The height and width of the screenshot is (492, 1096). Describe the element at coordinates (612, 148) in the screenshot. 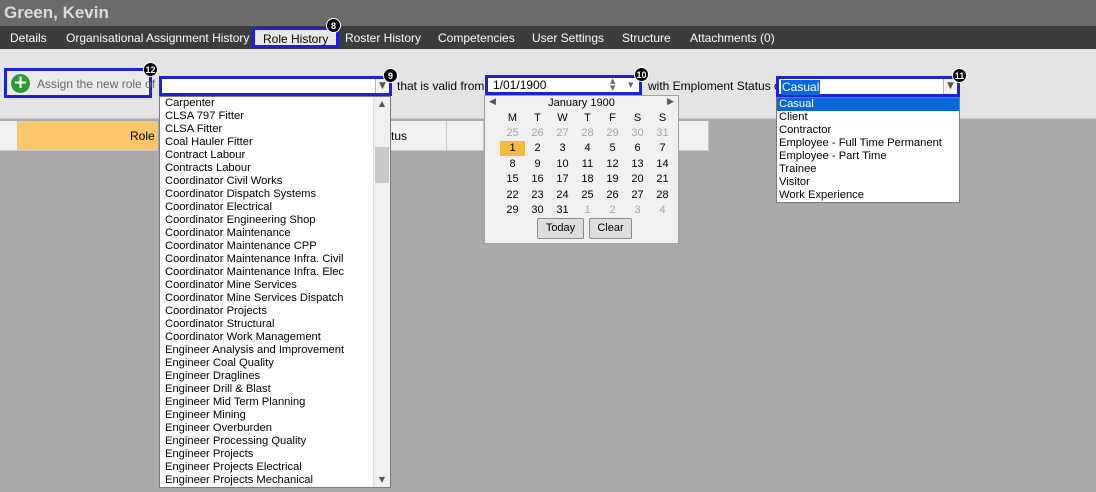

I see `calendar-day: 5` at that location.